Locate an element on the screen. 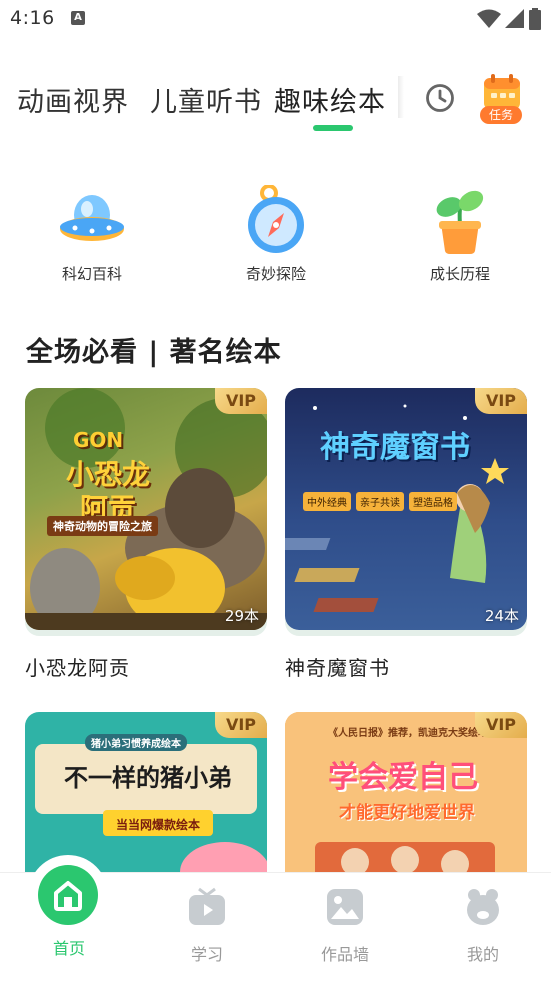 The width and height of the screenshot is (551, 982). nav-label: 首页 is located at coordinates (68, 948).